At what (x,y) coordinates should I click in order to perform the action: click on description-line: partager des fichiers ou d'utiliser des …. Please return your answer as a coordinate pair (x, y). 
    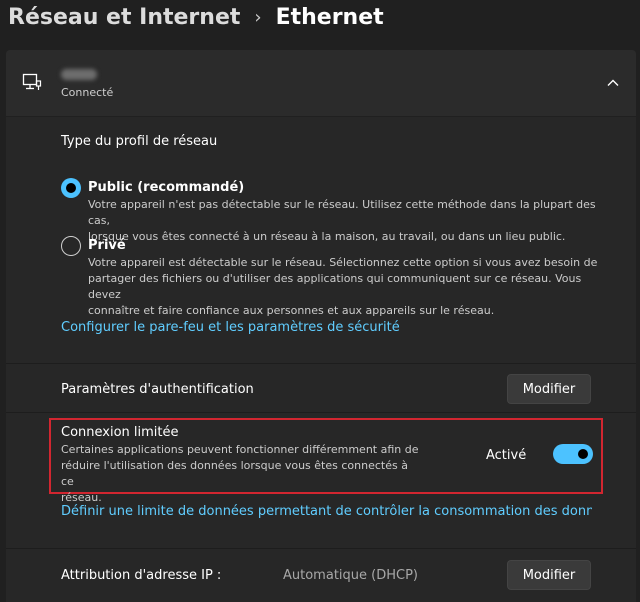
    Looking at the image, I should click on (335, 286).